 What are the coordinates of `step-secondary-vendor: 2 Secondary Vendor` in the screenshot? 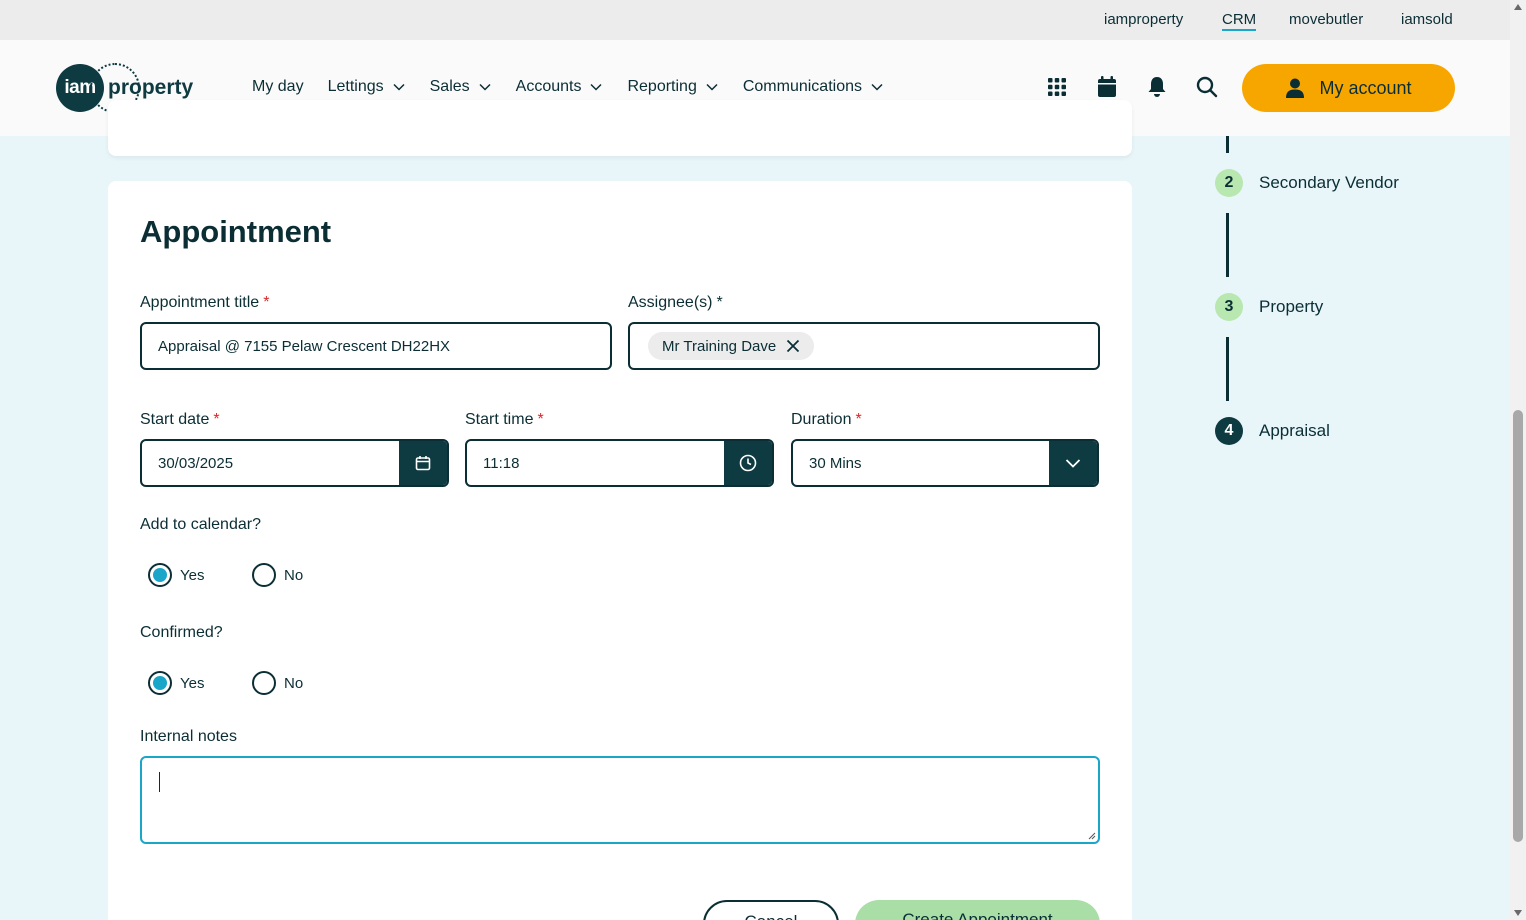 It's located at (1307, 183).